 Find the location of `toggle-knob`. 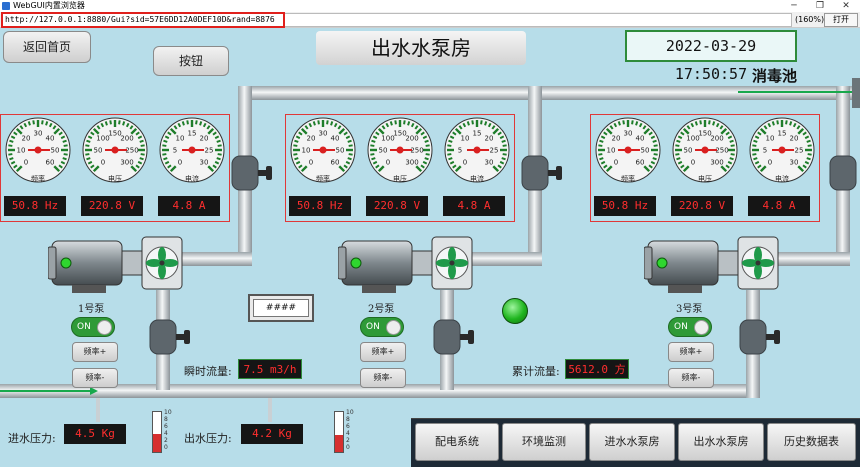

toggle-knob is located at coordinates (104, 327).